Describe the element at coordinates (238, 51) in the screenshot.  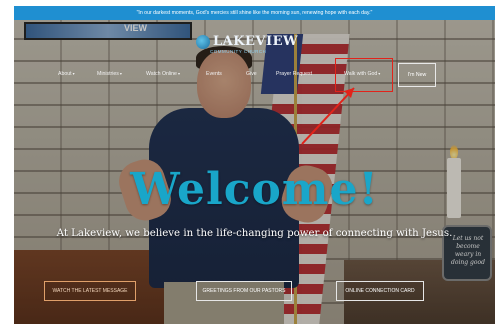
I see `logo-subtitle: COMMUNITY CHURCH` at that location.